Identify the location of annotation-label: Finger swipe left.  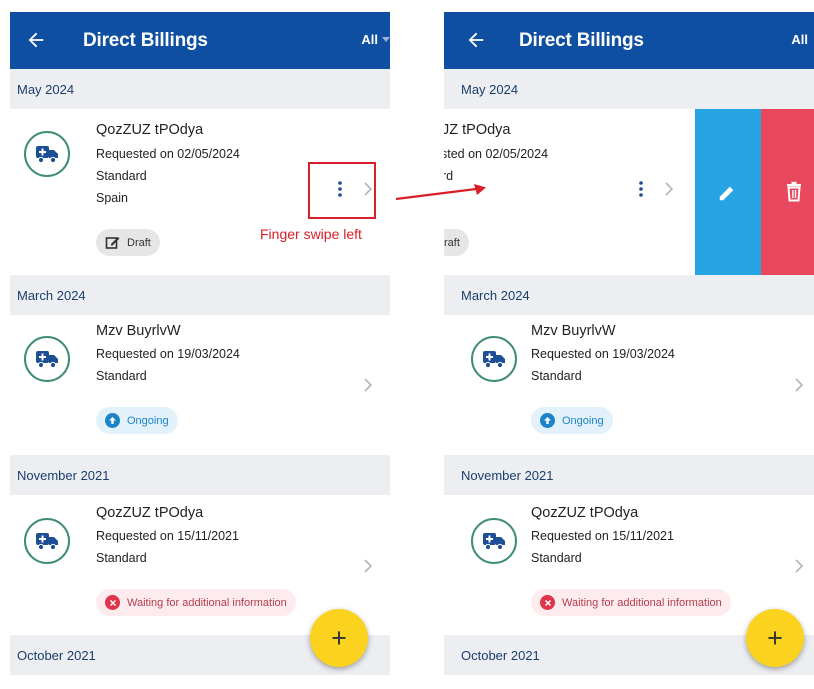
(311, 234).